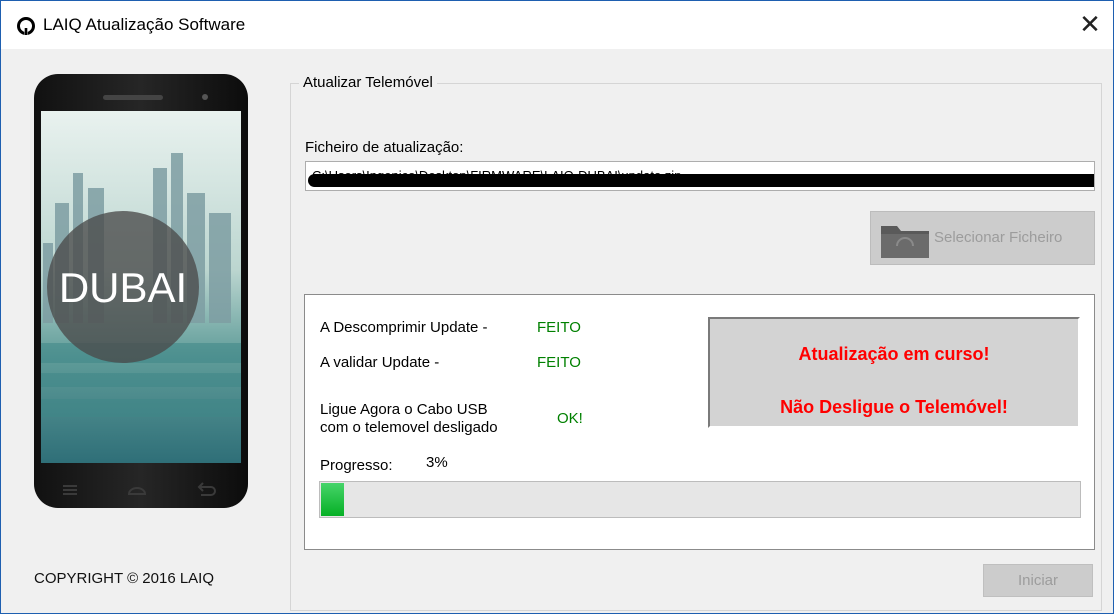 The width and height of the screenshot is (1114, 614). I want to click on warning-line-2: Não Desligue o Telemóvel!, so click(894, 407).